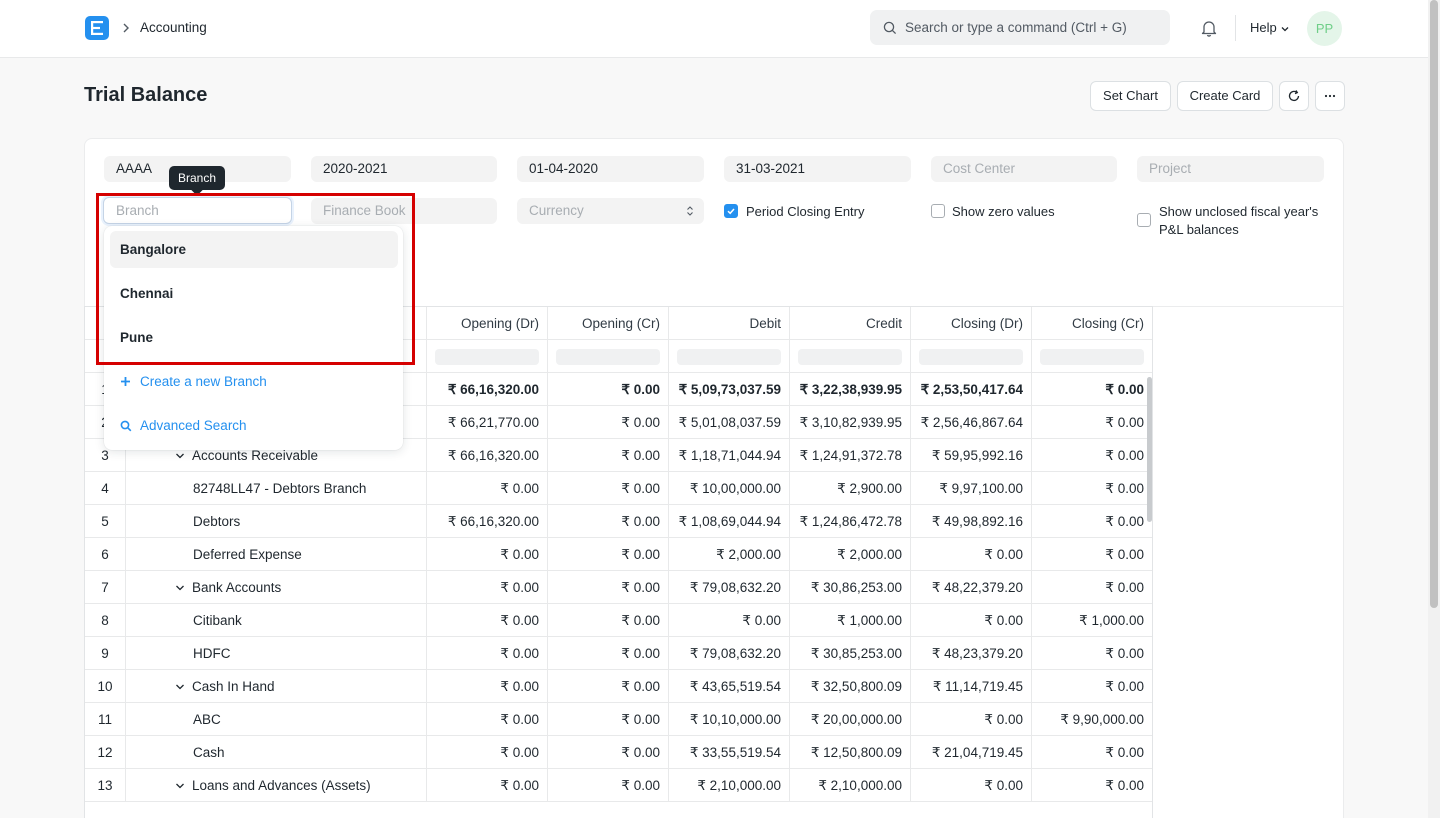 The width and height of the screenshot is (1440, 818). Describe the element at coordinates (729, 323) in the screenshot. I see `column-header: Debit` at that location.